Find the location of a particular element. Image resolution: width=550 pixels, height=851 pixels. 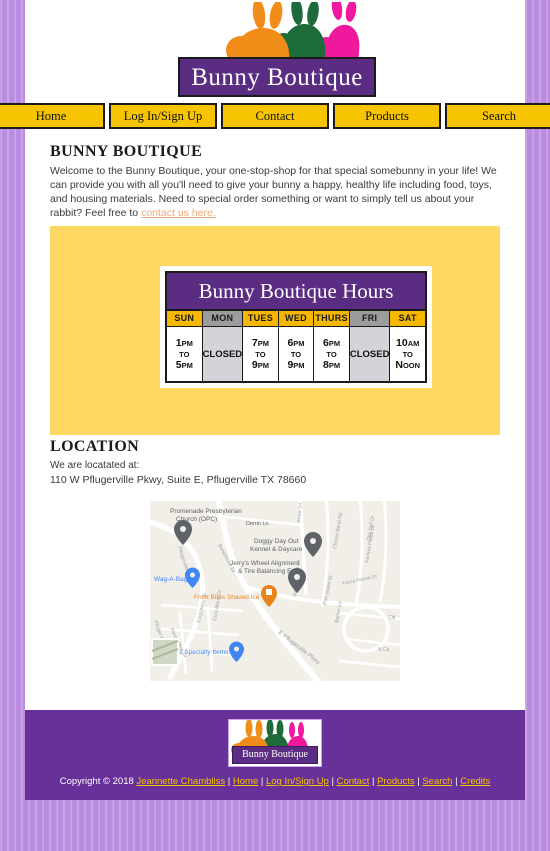

svg-text: & Tire Balancing Etc is located at coordinates (267, 571).